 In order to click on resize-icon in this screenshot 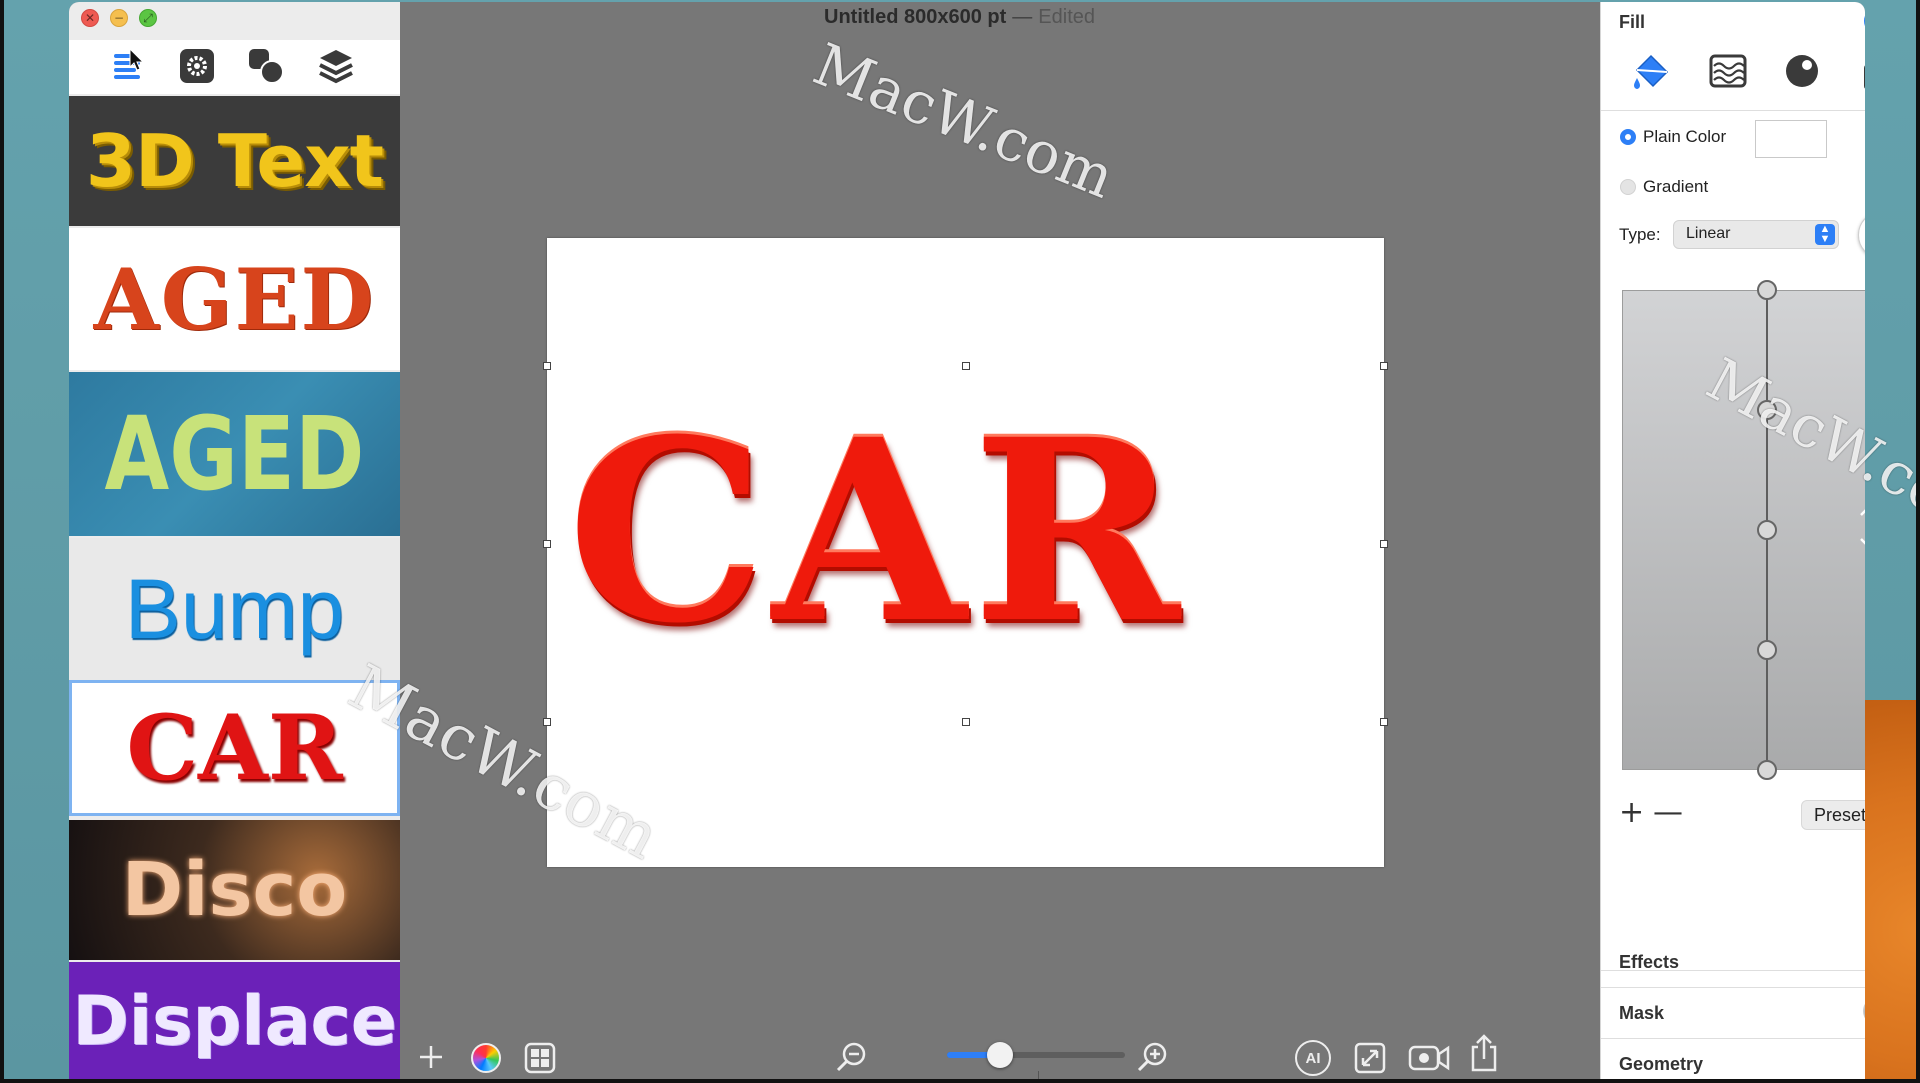, I will do `click(1370, 1058)`.